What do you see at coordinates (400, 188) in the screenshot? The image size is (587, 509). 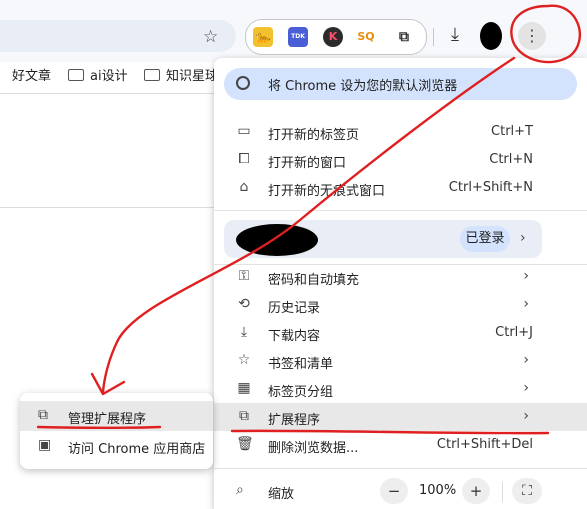 I see `menu-item-new-incognito: ⌂ 打开新的无痕式窗口 Ctrl+Shift+N` at bounding box center [400, 188].